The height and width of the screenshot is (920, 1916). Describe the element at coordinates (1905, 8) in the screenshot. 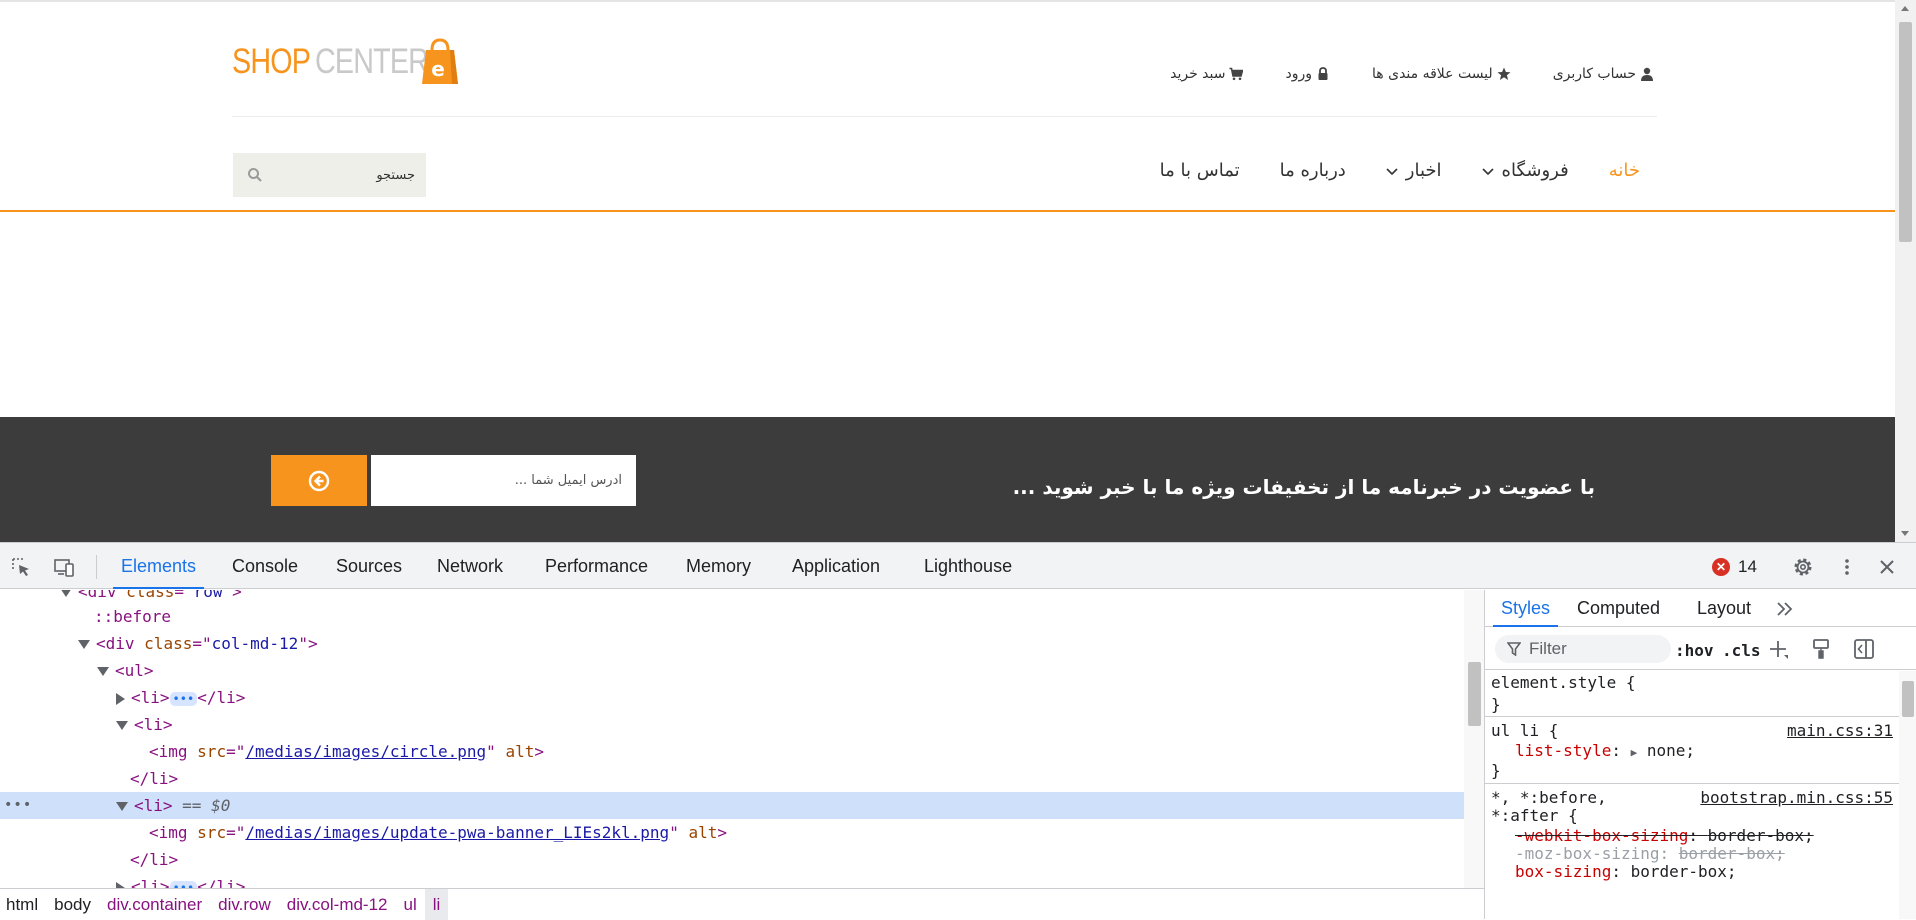

I see `scroll-up-arrow` at that location.